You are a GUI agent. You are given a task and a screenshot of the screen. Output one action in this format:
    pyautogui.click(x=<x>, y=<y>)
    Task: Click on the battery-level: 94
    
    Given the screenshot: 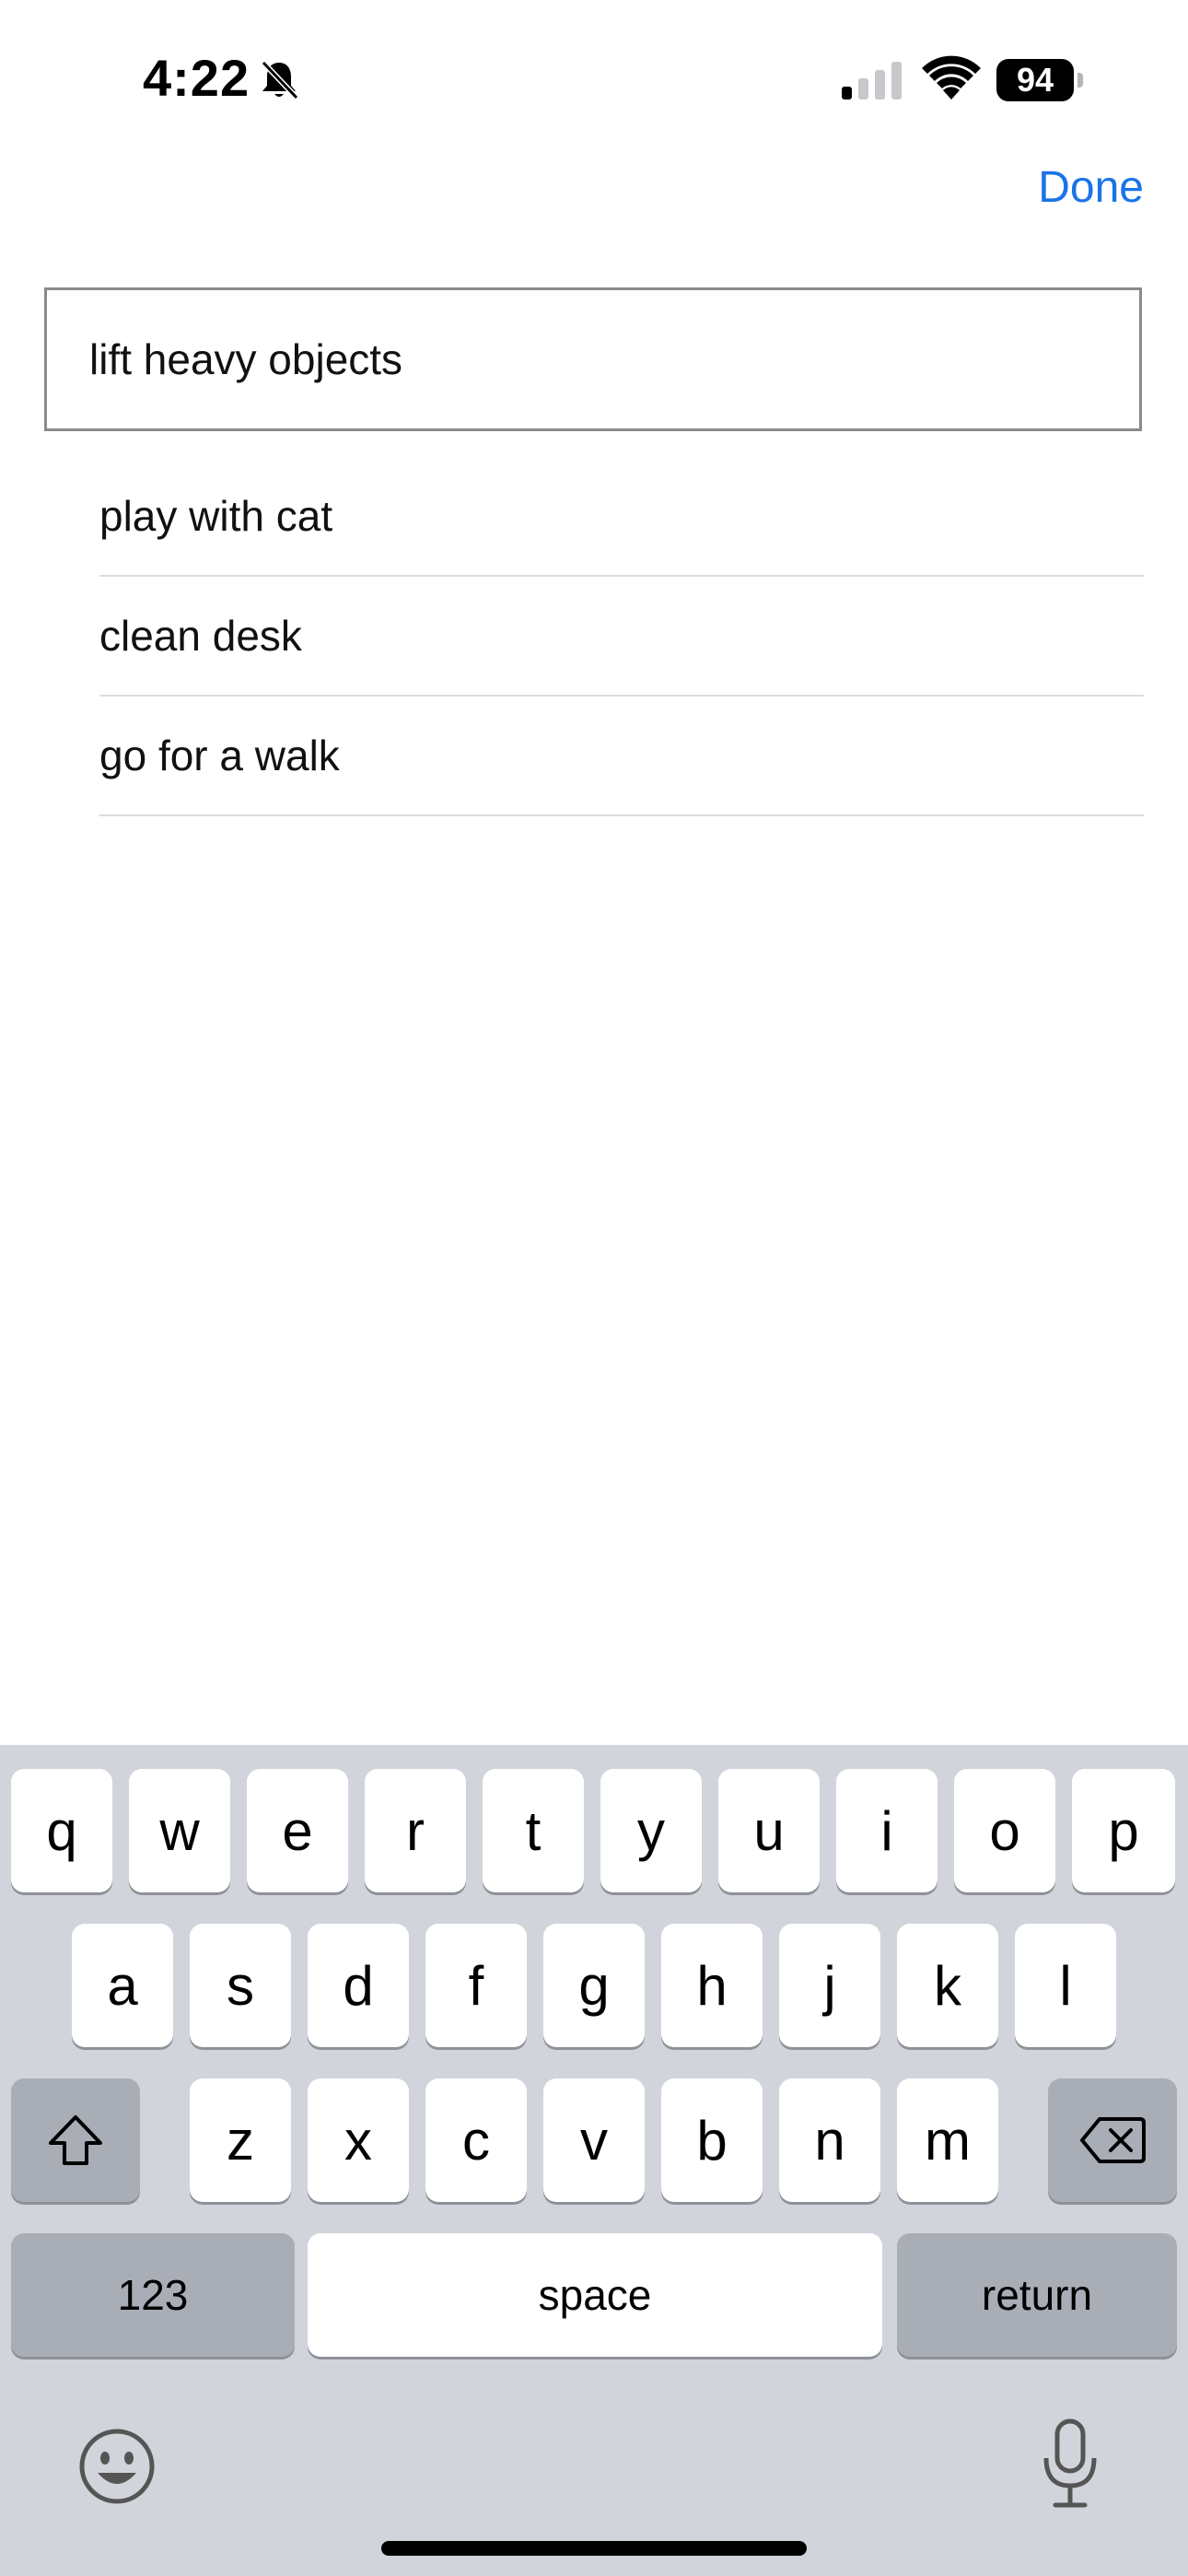 What is the action you would take?
    pyautogui.click(x=1035, y=80)
    